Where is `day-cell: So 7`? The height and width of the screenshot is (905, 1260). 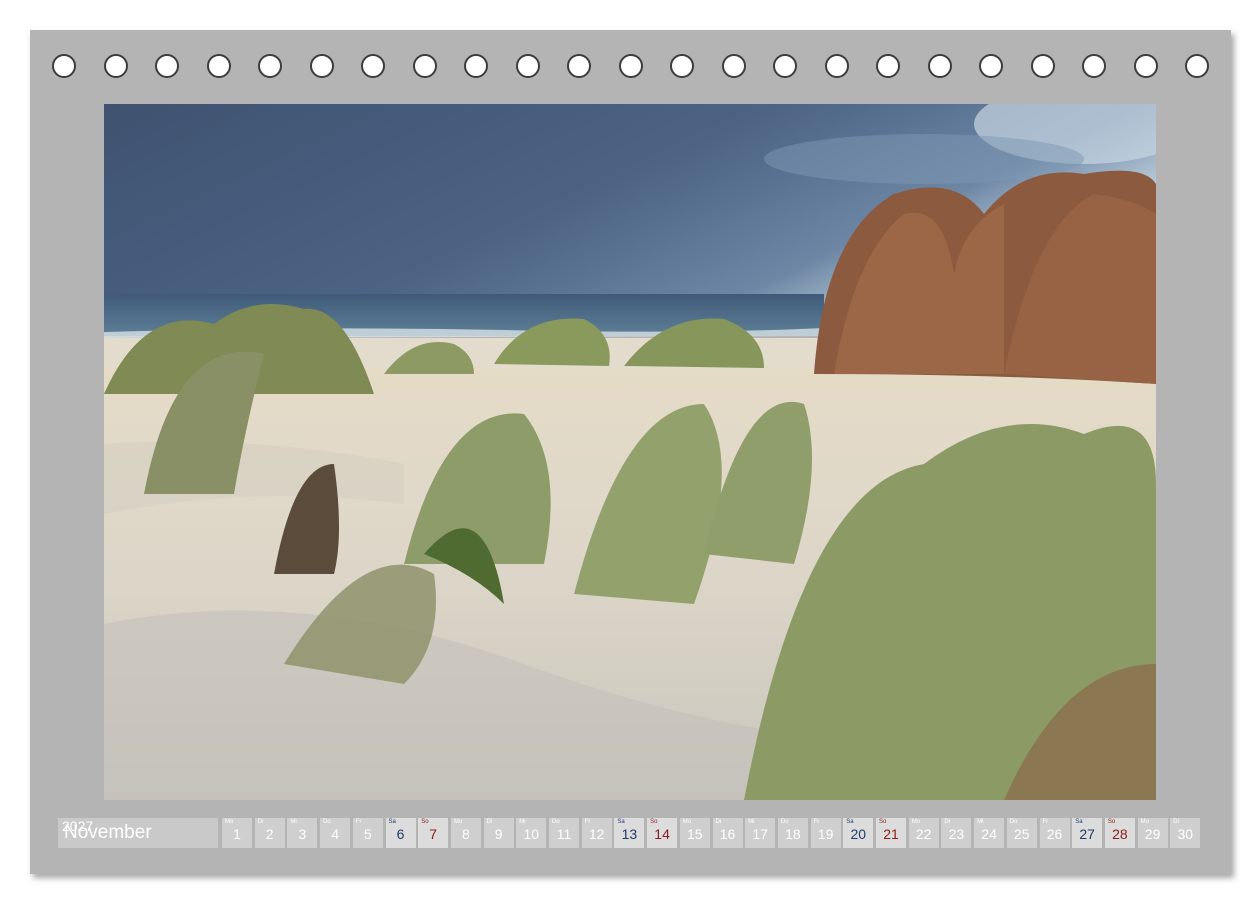
day-cell: So 7 is located at coordinates (433, 833).